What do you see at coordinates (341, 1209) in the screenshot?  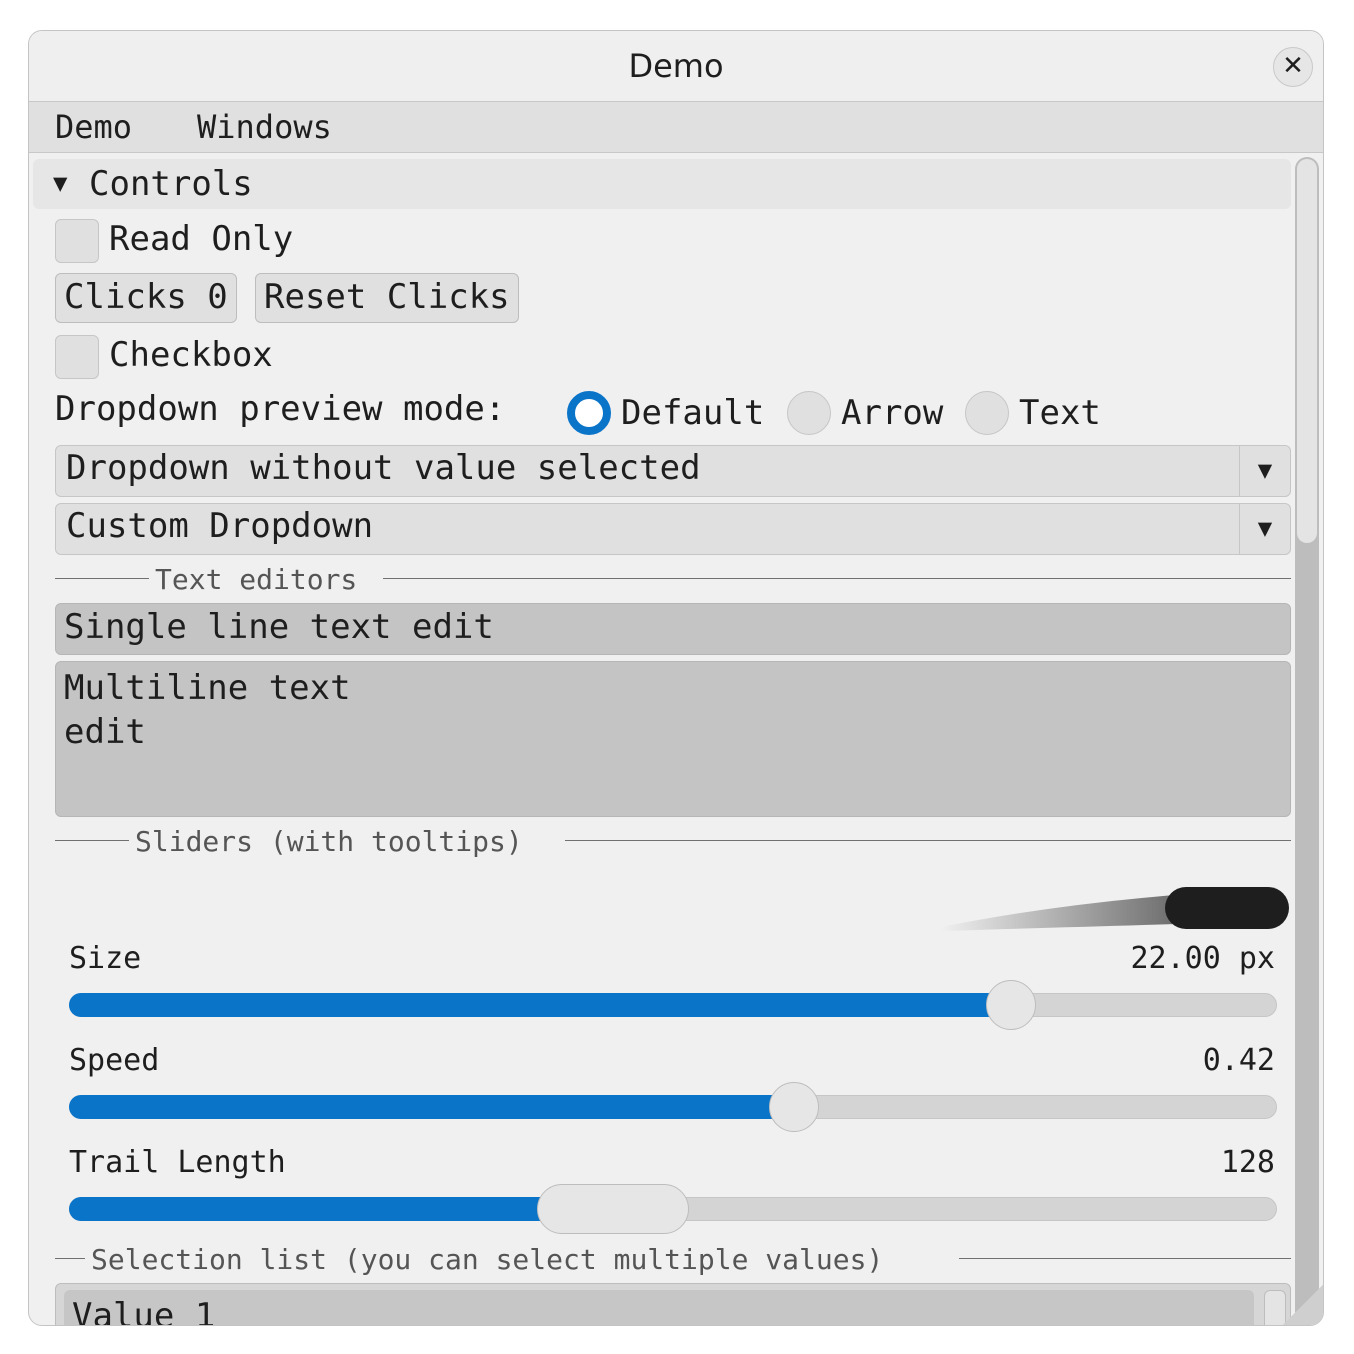 I see `trail-length-slider-fill` at bounding box center [341, 1209].